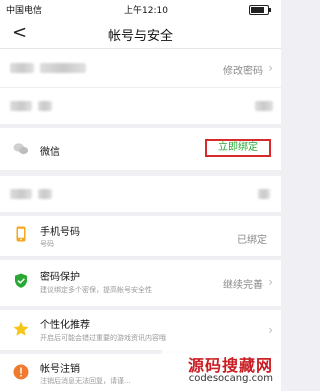  What do you see at coordinates (21, 372) in the screenshot?
I see `alert-icon` at bounding box center [21, 372].